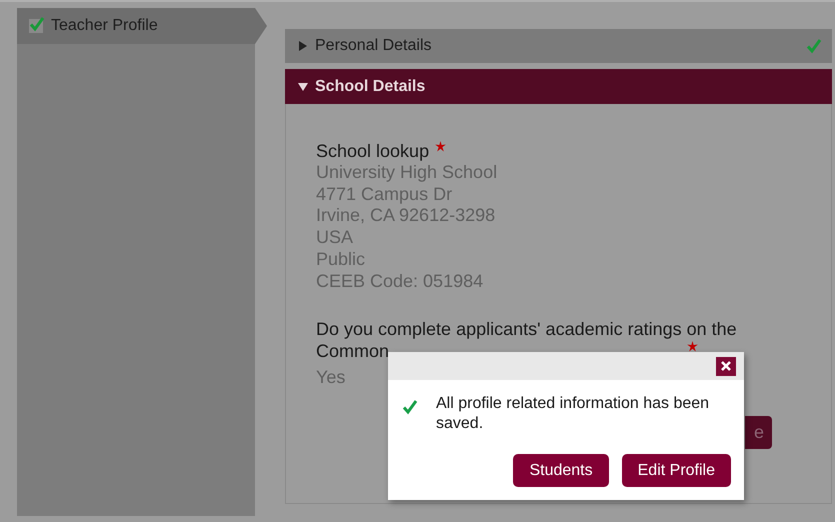  Describe the element at coordinates (558, 46) in the screenshot. I see `section-header: Personal Details` at that location.